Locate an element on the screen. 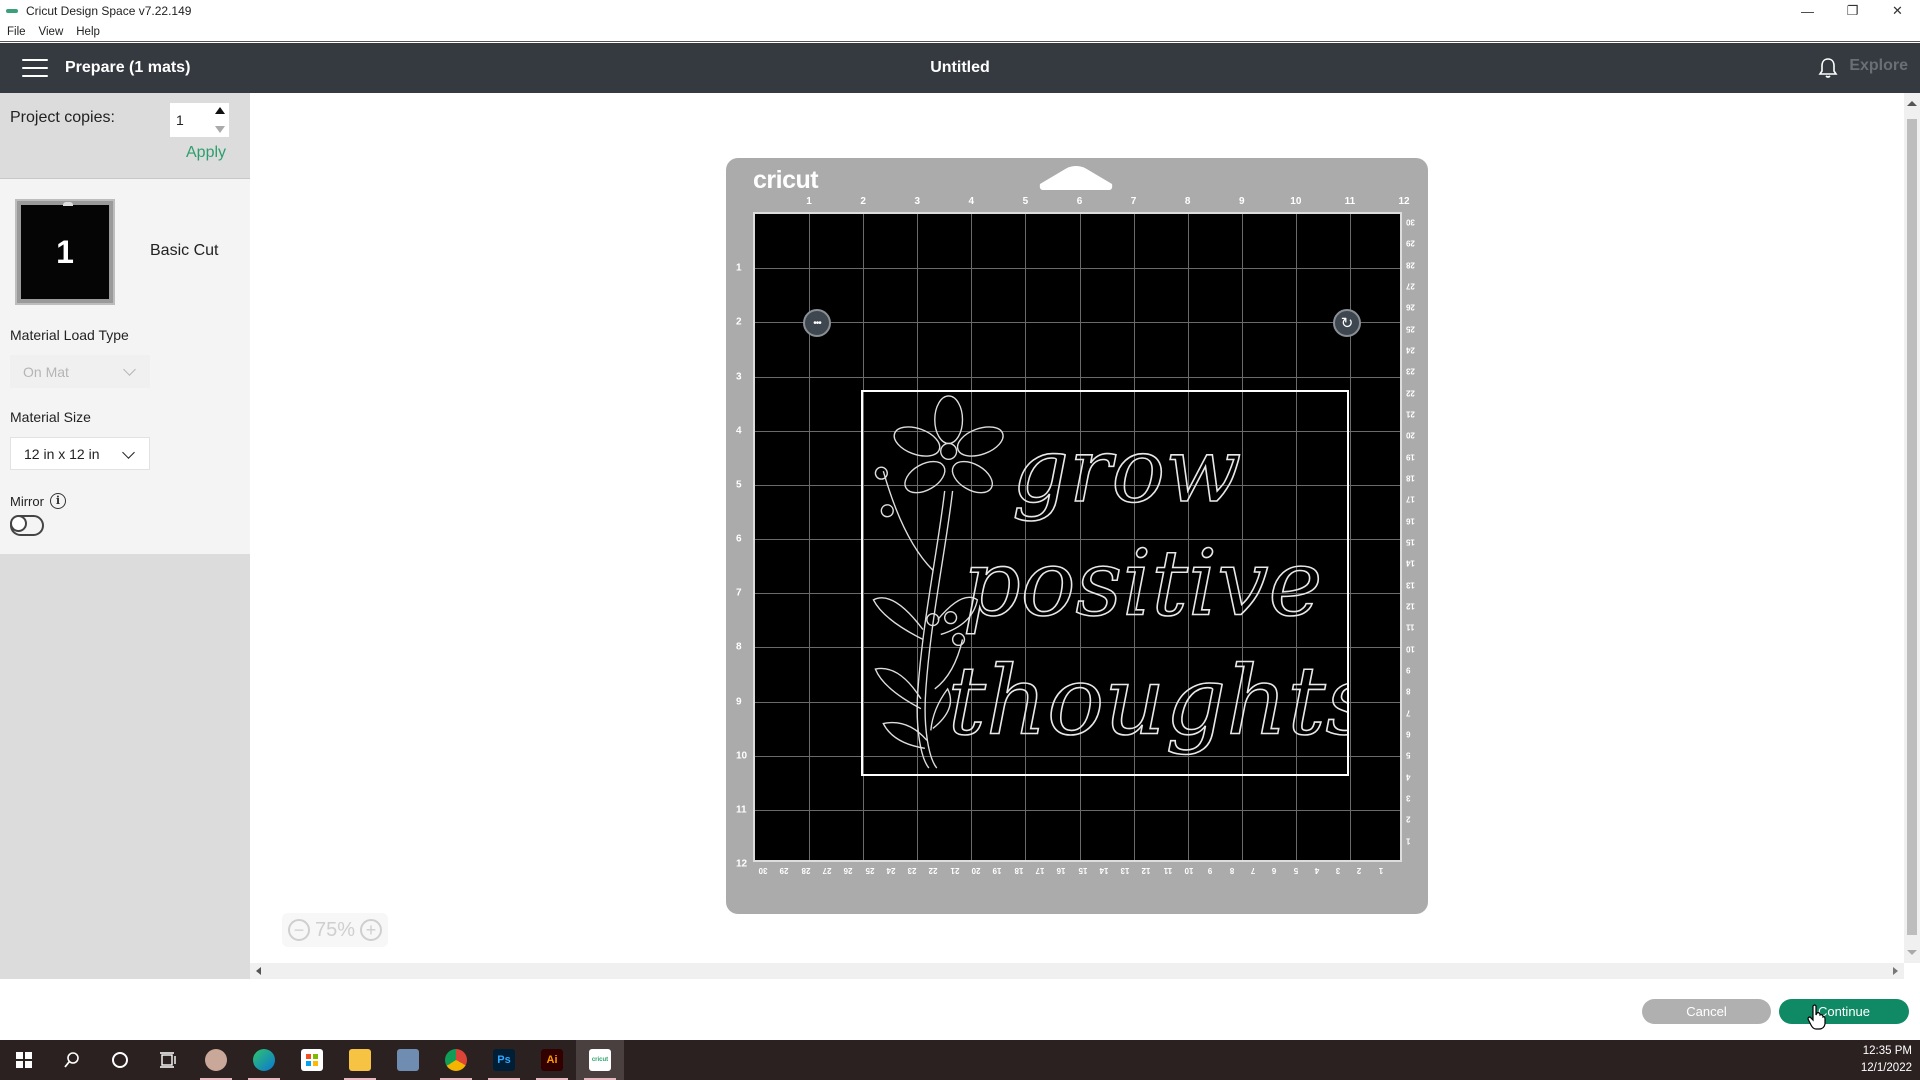 This screenshot has width=1920, height=1080. ruler-left-label: 2 is located at coordinates (739, 322).